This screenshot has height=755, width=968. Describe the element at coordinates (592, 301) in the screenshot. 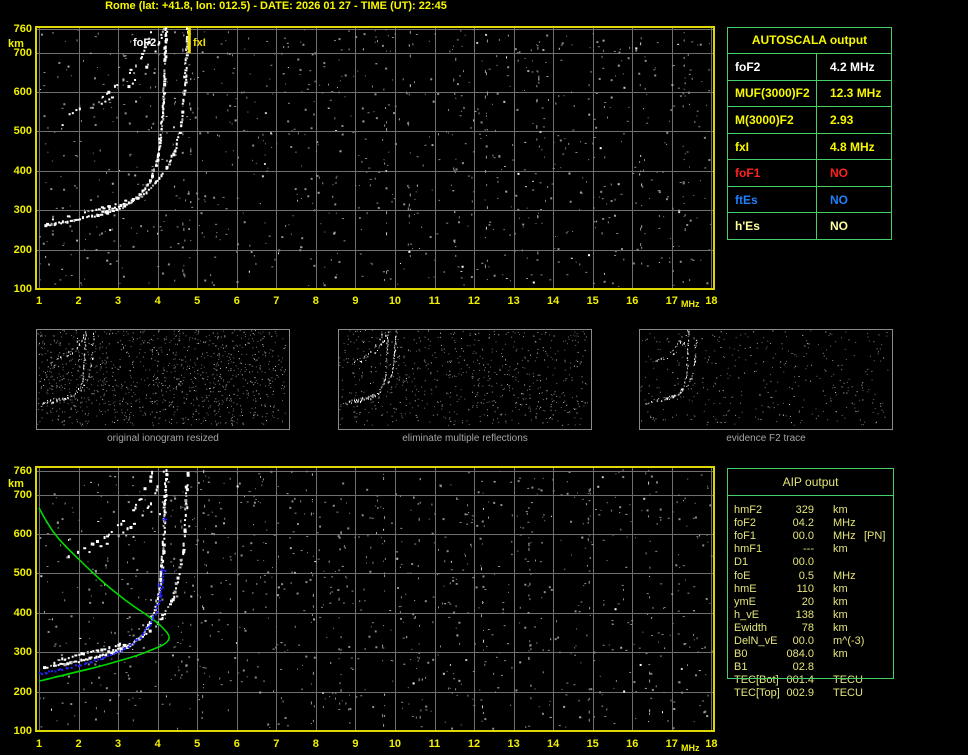

I see `x-tick-label: 15` at that location.